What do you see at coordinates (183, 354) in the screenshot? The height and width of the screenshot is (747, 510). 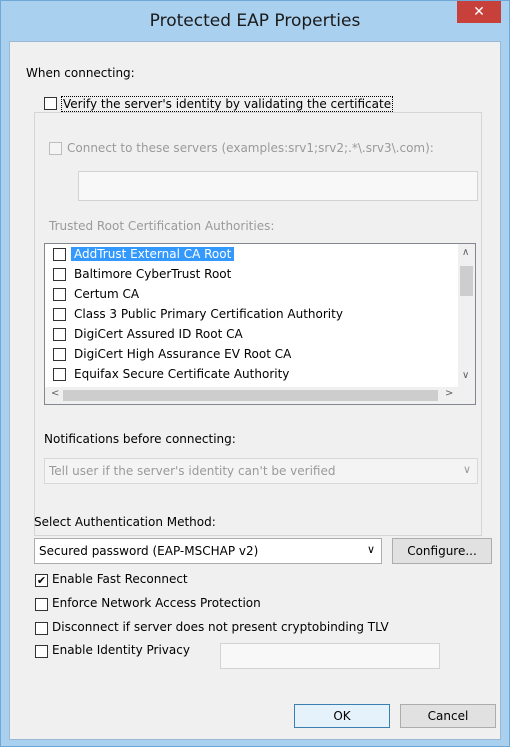 I see `list-item-label: DigiCert High Assurance EV Root CA` at bounding box center [183, 354].